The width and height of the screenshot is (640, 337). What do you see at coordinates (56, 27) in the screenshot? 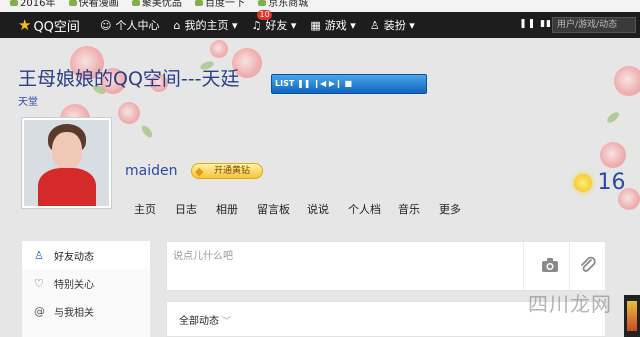
I see `logo-text: QQ空间` at bounding box center [56, 27].